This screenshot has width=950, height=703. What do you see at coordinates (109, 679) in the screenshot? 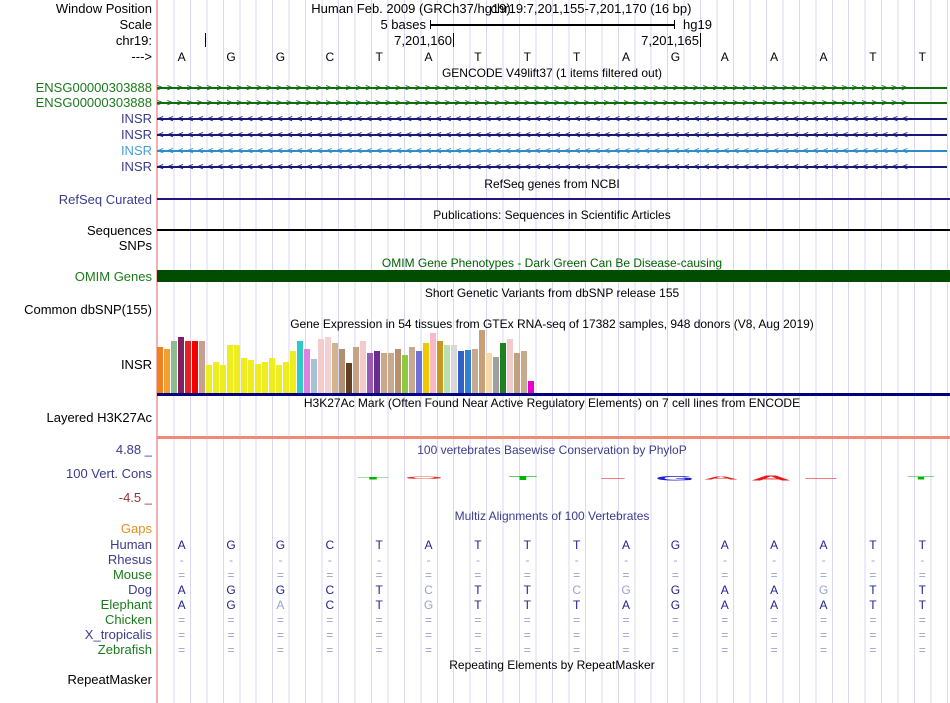
I see `repeatmasker-label: RepeatMasker` at bounding box center [109, 679].